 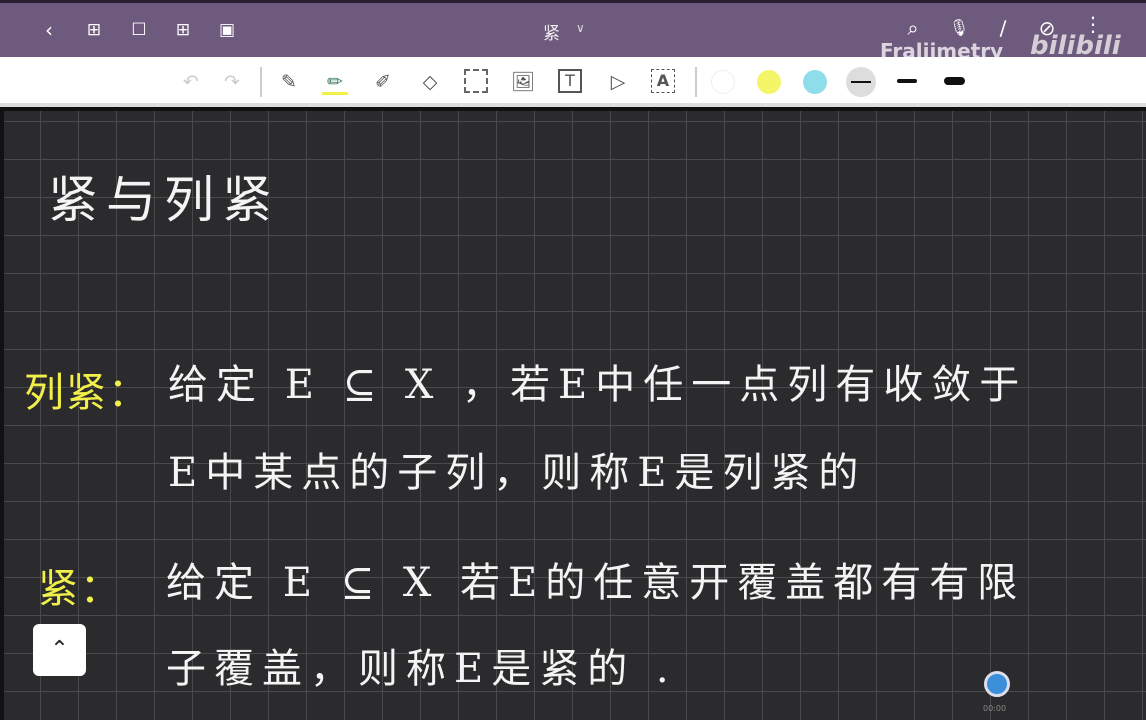 I want to click on mic-icon: 🎙, so click(x=959, y=28).